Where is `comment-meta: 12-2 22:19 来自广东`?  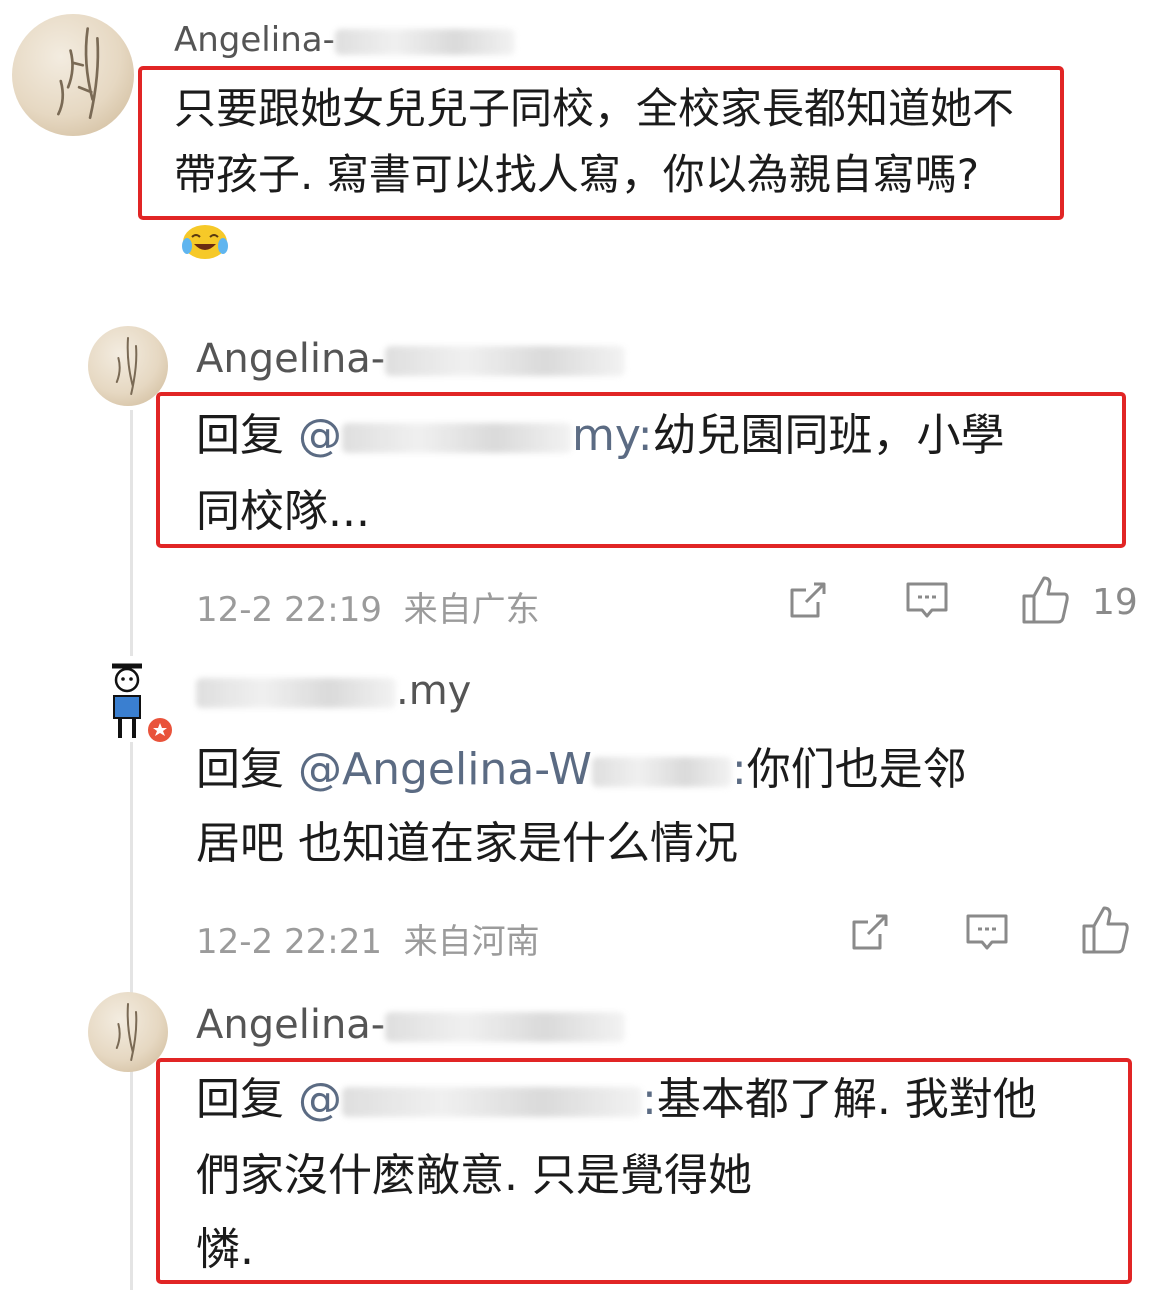
comment-meta: 12-2 22:19 来自广东 is located at coordinates (368, 610).